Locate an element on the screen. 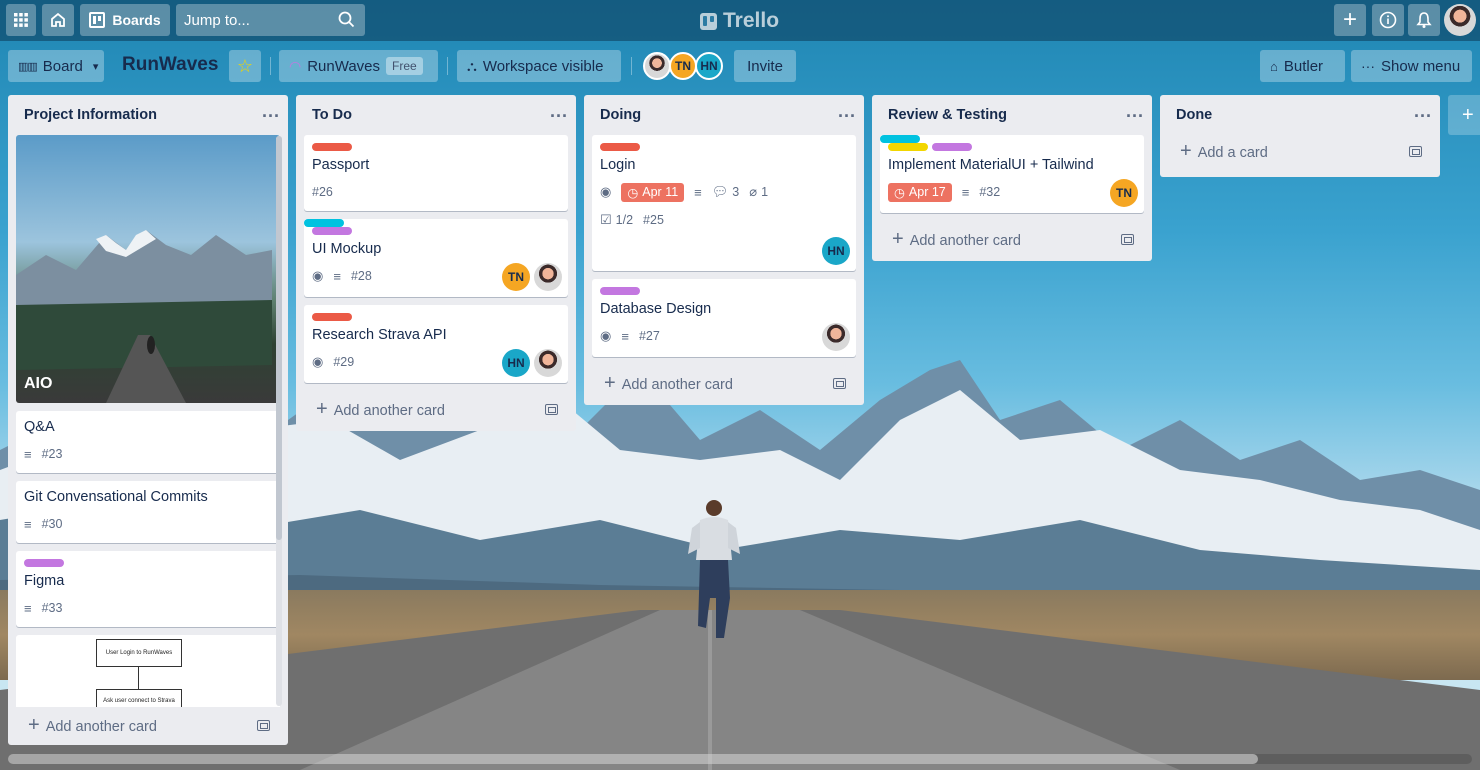 The width and height of the screenshot is (1480, 770). workspace-icon: ◠ is located at coordinates (295, 65).